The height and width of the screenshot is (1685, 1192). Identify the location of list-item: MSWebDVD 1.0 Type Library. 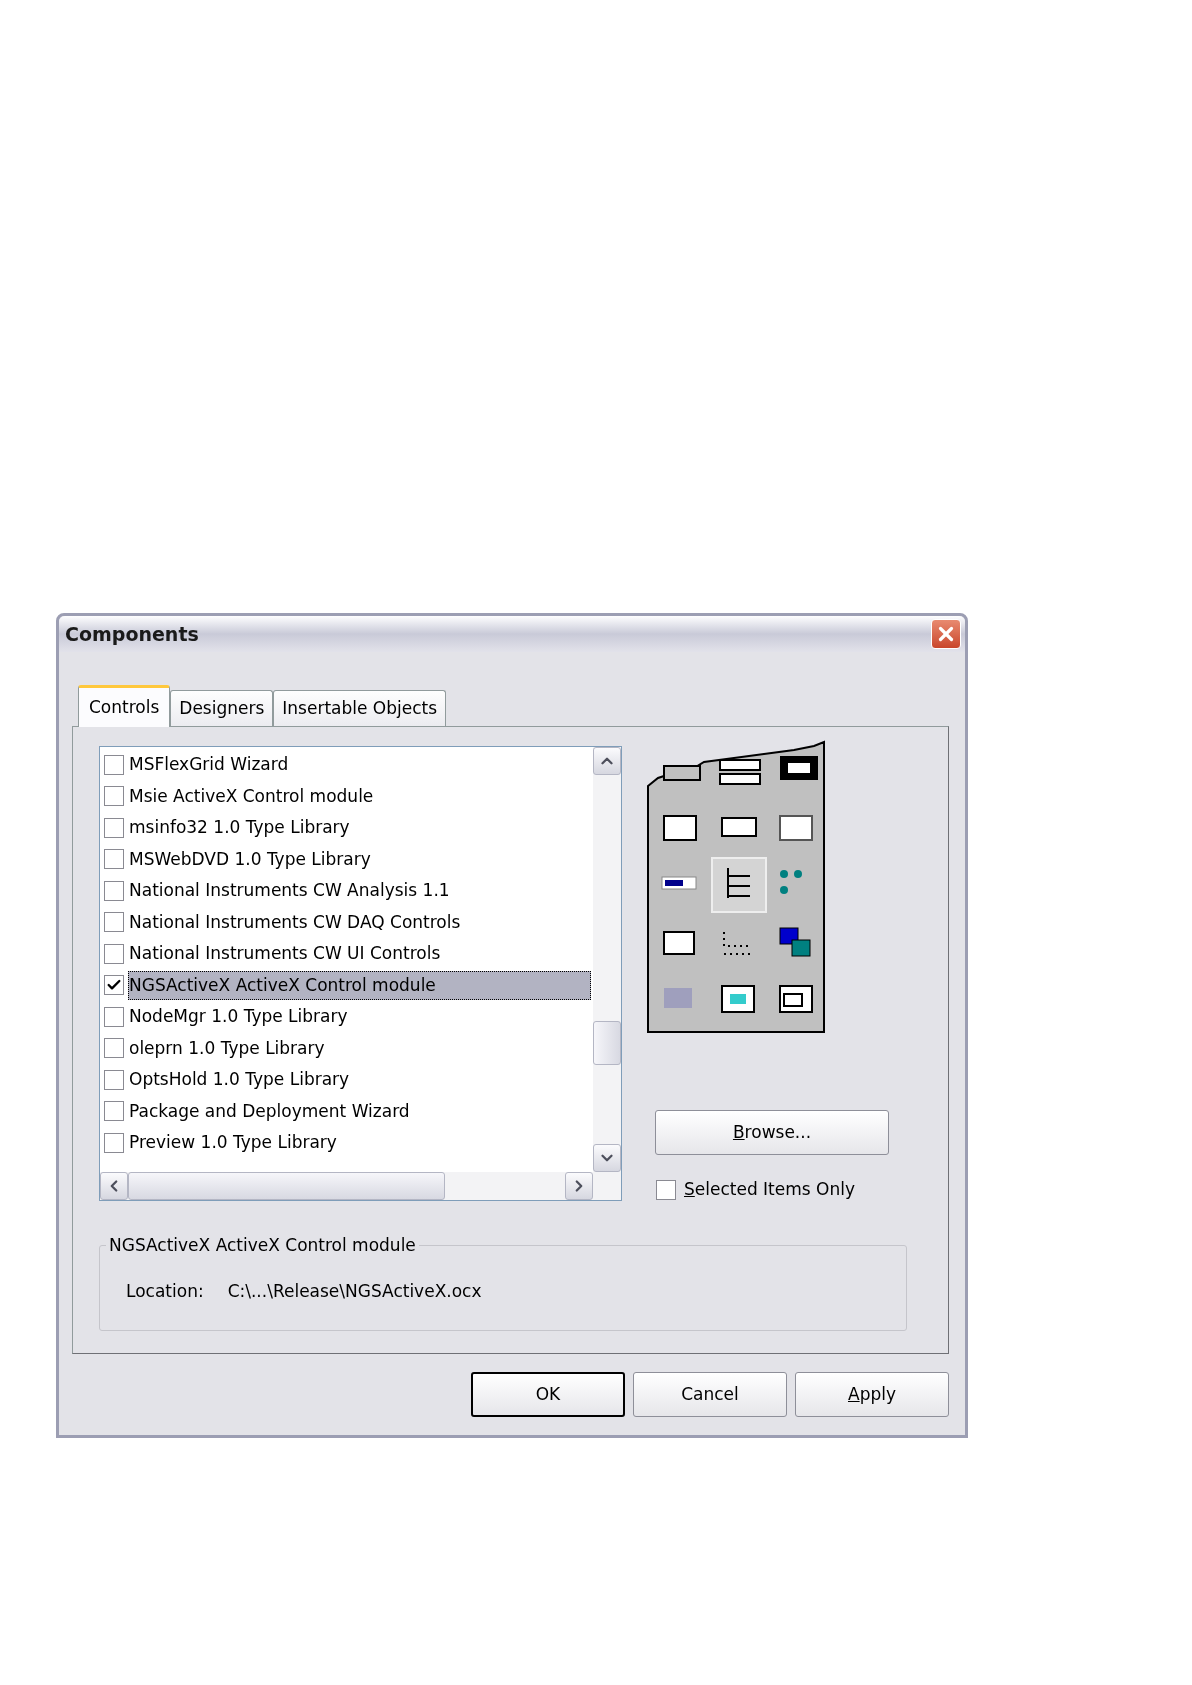
(360, 859).